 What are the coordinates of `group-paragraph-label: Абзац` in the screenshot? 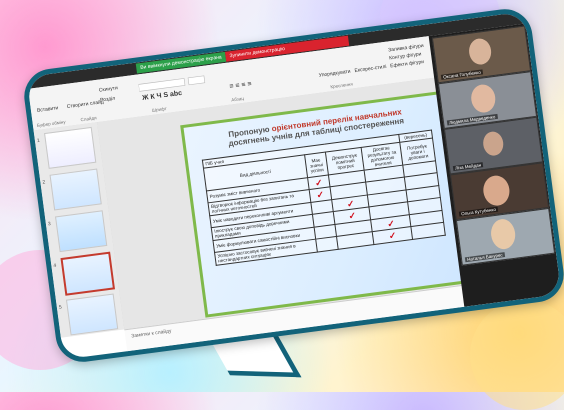 It's located at (237, 99).